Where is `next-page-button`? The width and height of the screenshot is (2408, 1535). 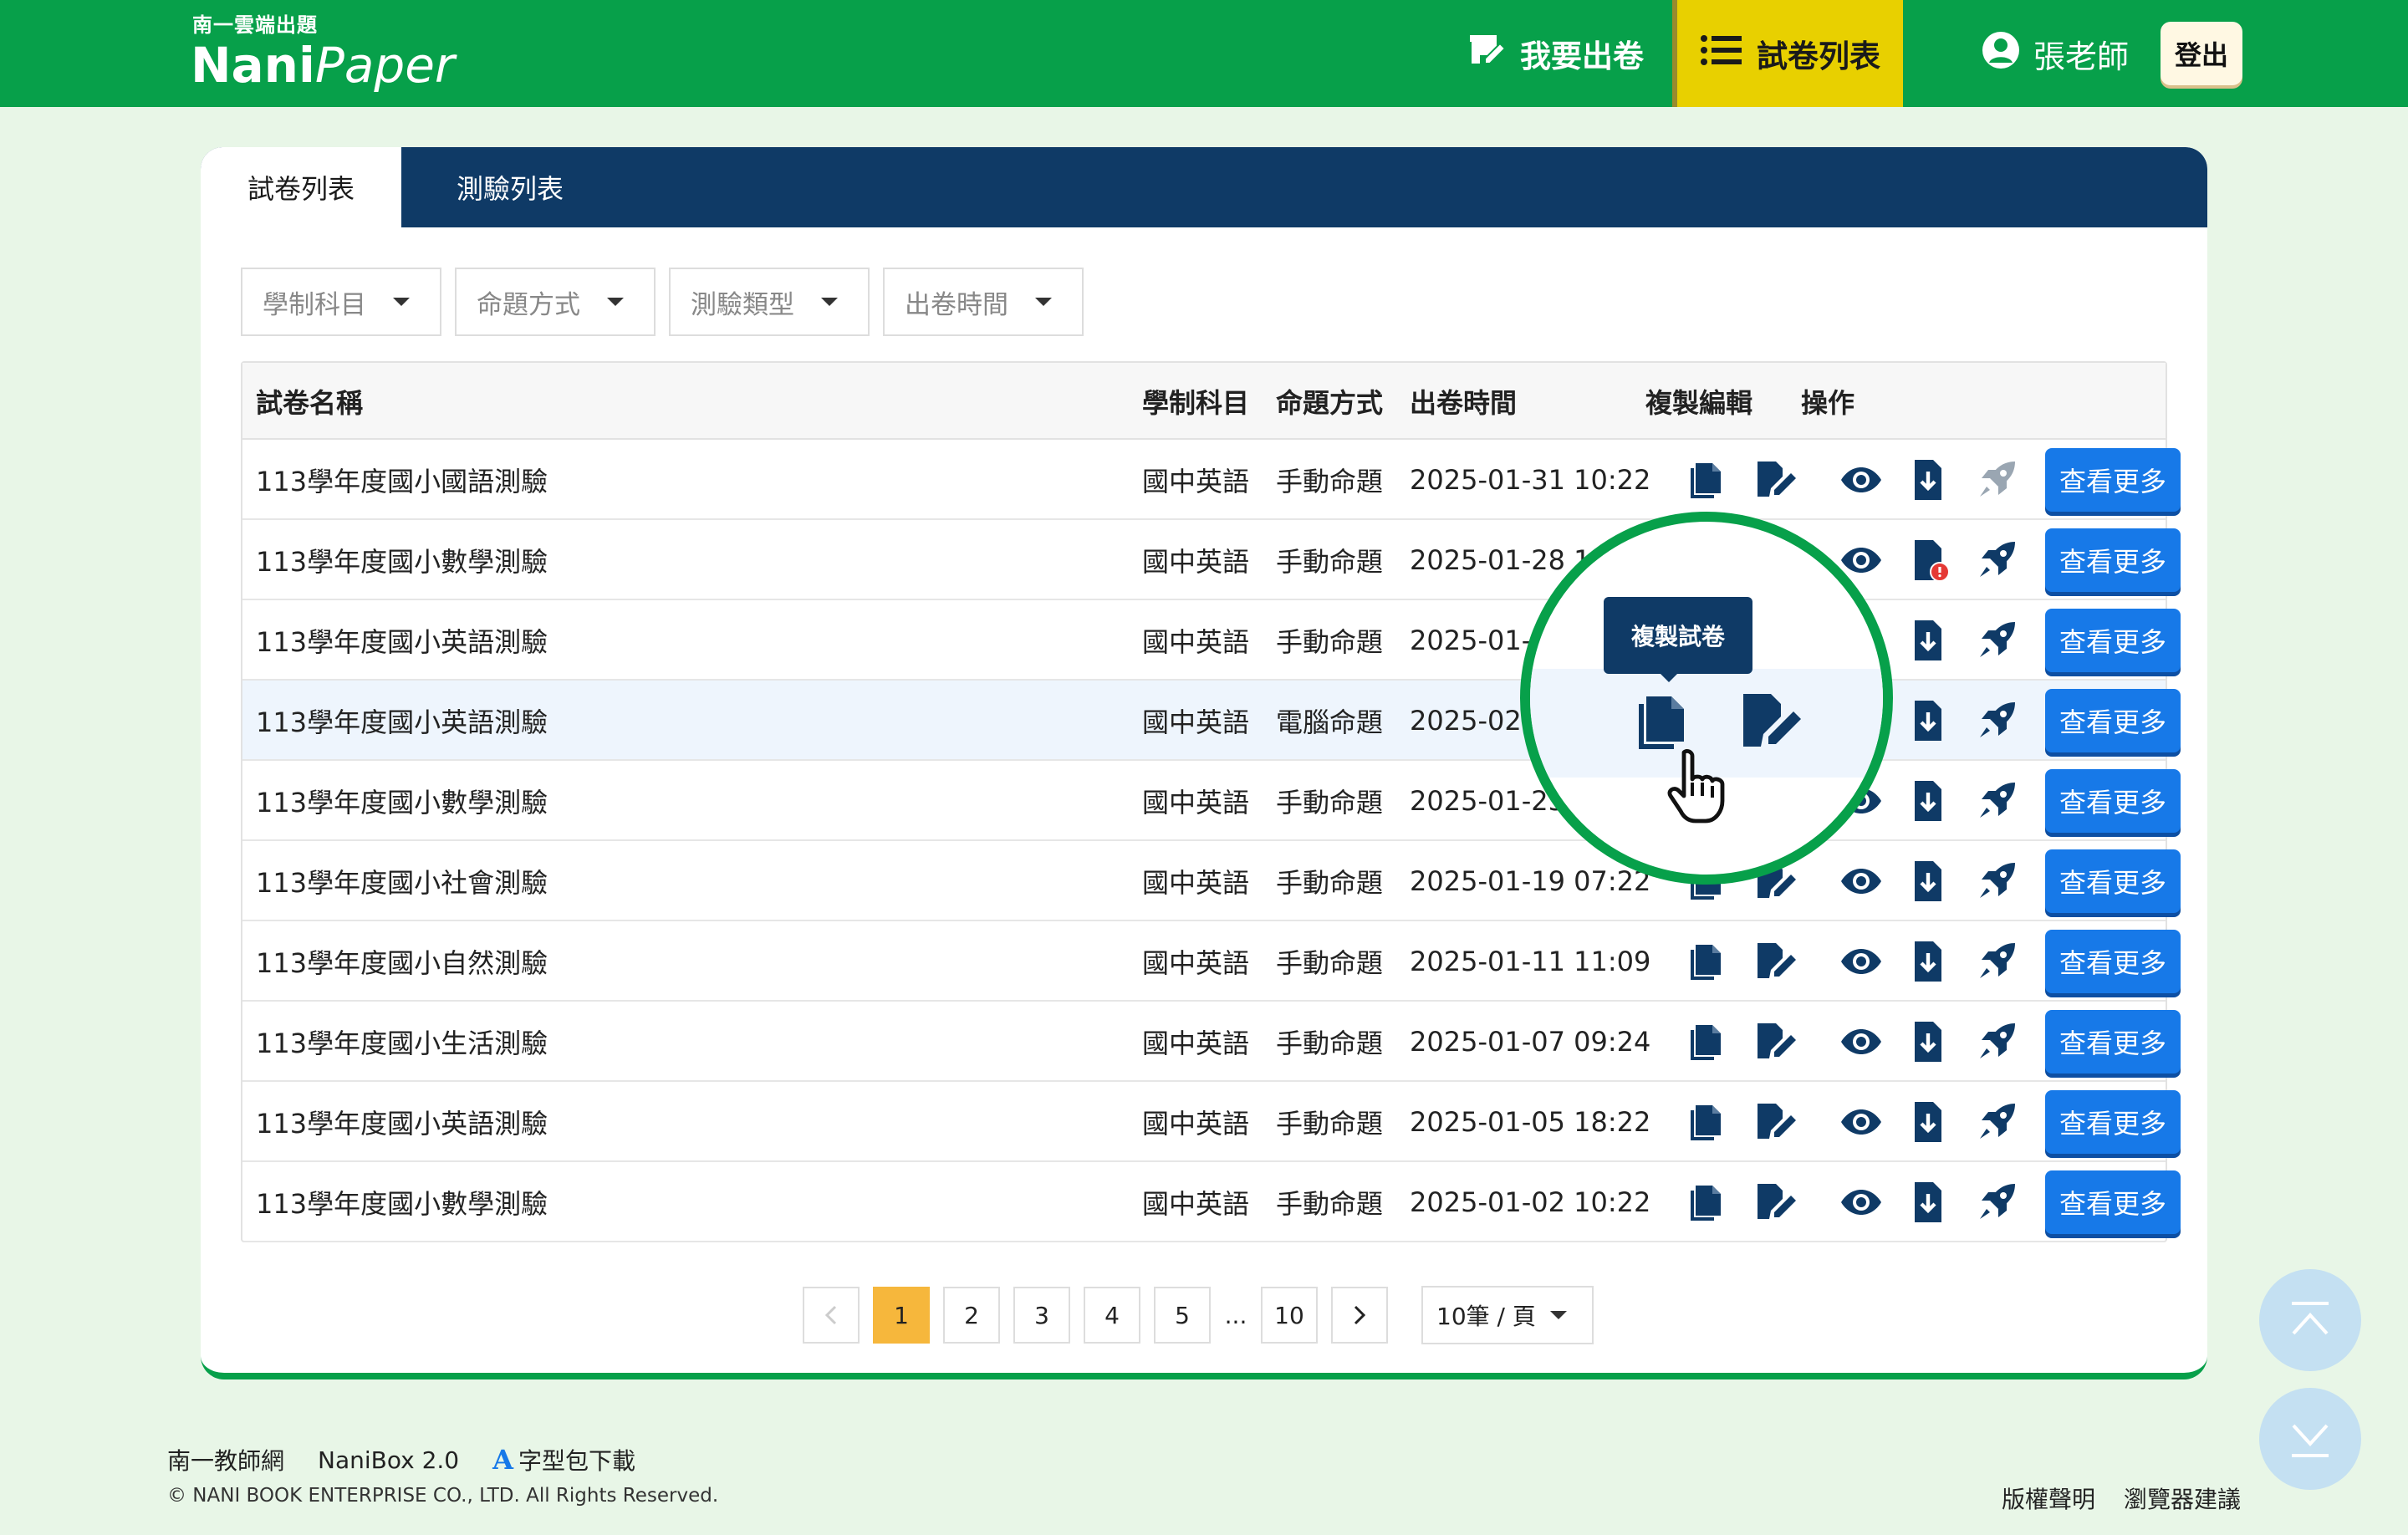
next-page-button is located at coordinates (1359, 1315).